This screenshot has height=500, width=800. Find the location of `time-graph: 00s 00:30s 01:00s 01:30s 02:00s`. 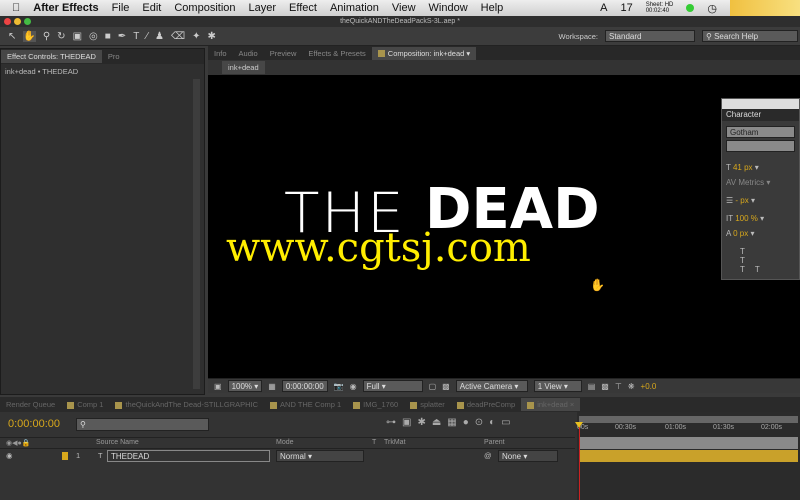

time-graph: 00s 00:30s 01:00s 01:30s 02:00s is located at coordinates (687, 456).